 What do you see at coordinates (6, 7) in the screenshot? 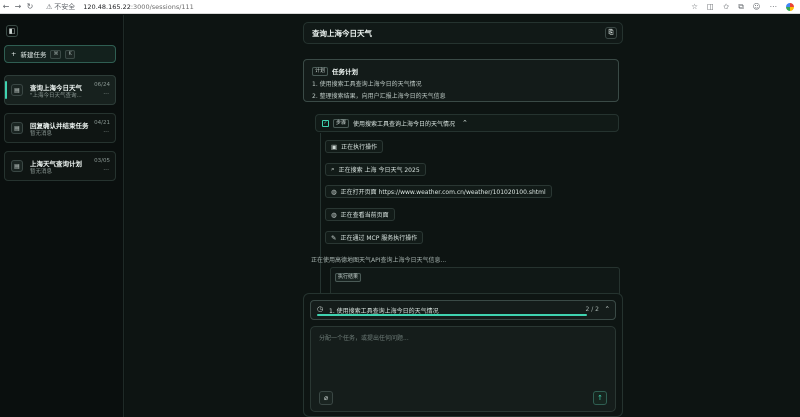
I see `back-icon: ←` at bounding box center [6, 7].